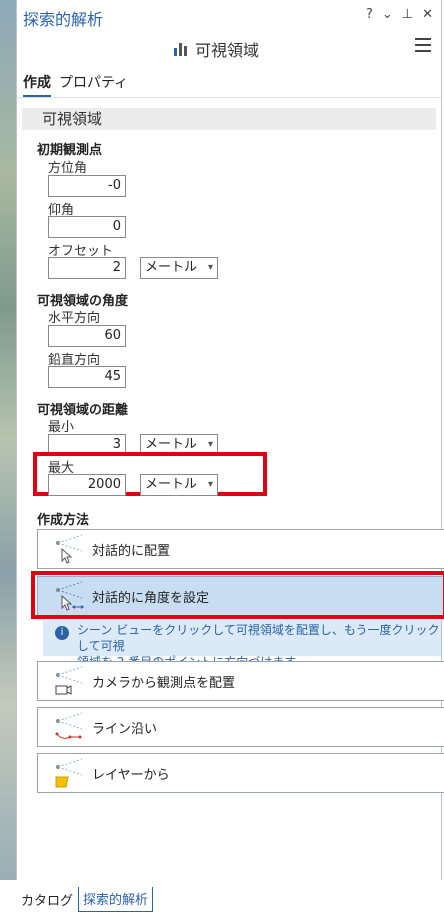 This screenshot has height=916, width=444. I want to click on options-chevron-icon: ⌄, so click(387, 14).